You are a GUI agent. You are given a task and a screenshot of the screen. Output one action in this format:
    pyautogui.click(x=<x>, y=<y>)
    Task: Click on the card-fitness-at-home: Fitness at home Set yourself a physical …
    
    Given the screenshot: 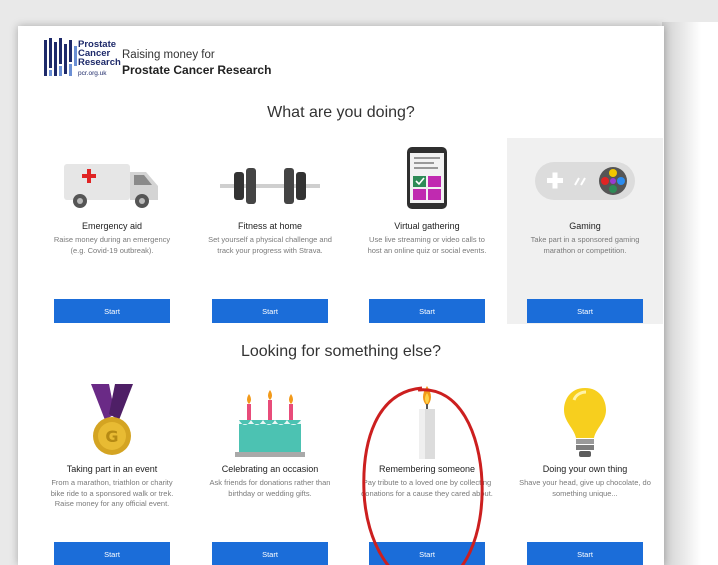 What is the action you would take?
    pyautogui.click(x=270, y=231)
    